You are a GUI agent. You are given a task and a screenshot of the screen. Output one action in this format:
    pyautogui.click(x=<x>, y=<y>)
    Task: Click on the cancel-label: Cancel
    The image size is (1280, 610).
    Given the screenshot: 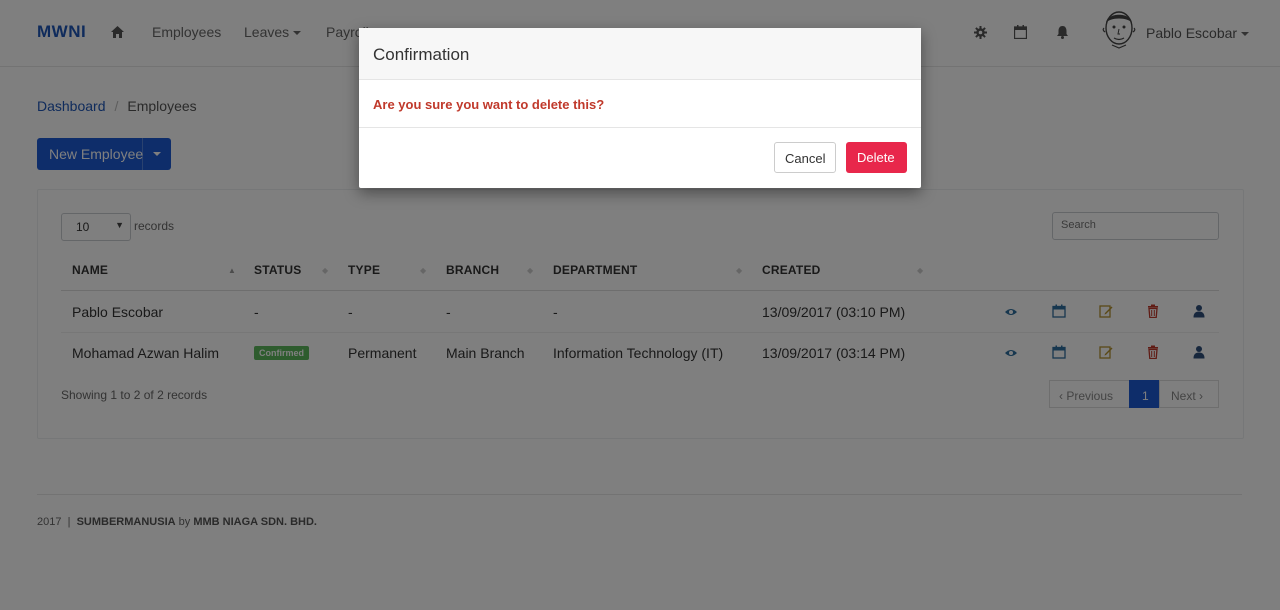 What is the action you would take?
    pyautogui.click(x=805, y=158)
    